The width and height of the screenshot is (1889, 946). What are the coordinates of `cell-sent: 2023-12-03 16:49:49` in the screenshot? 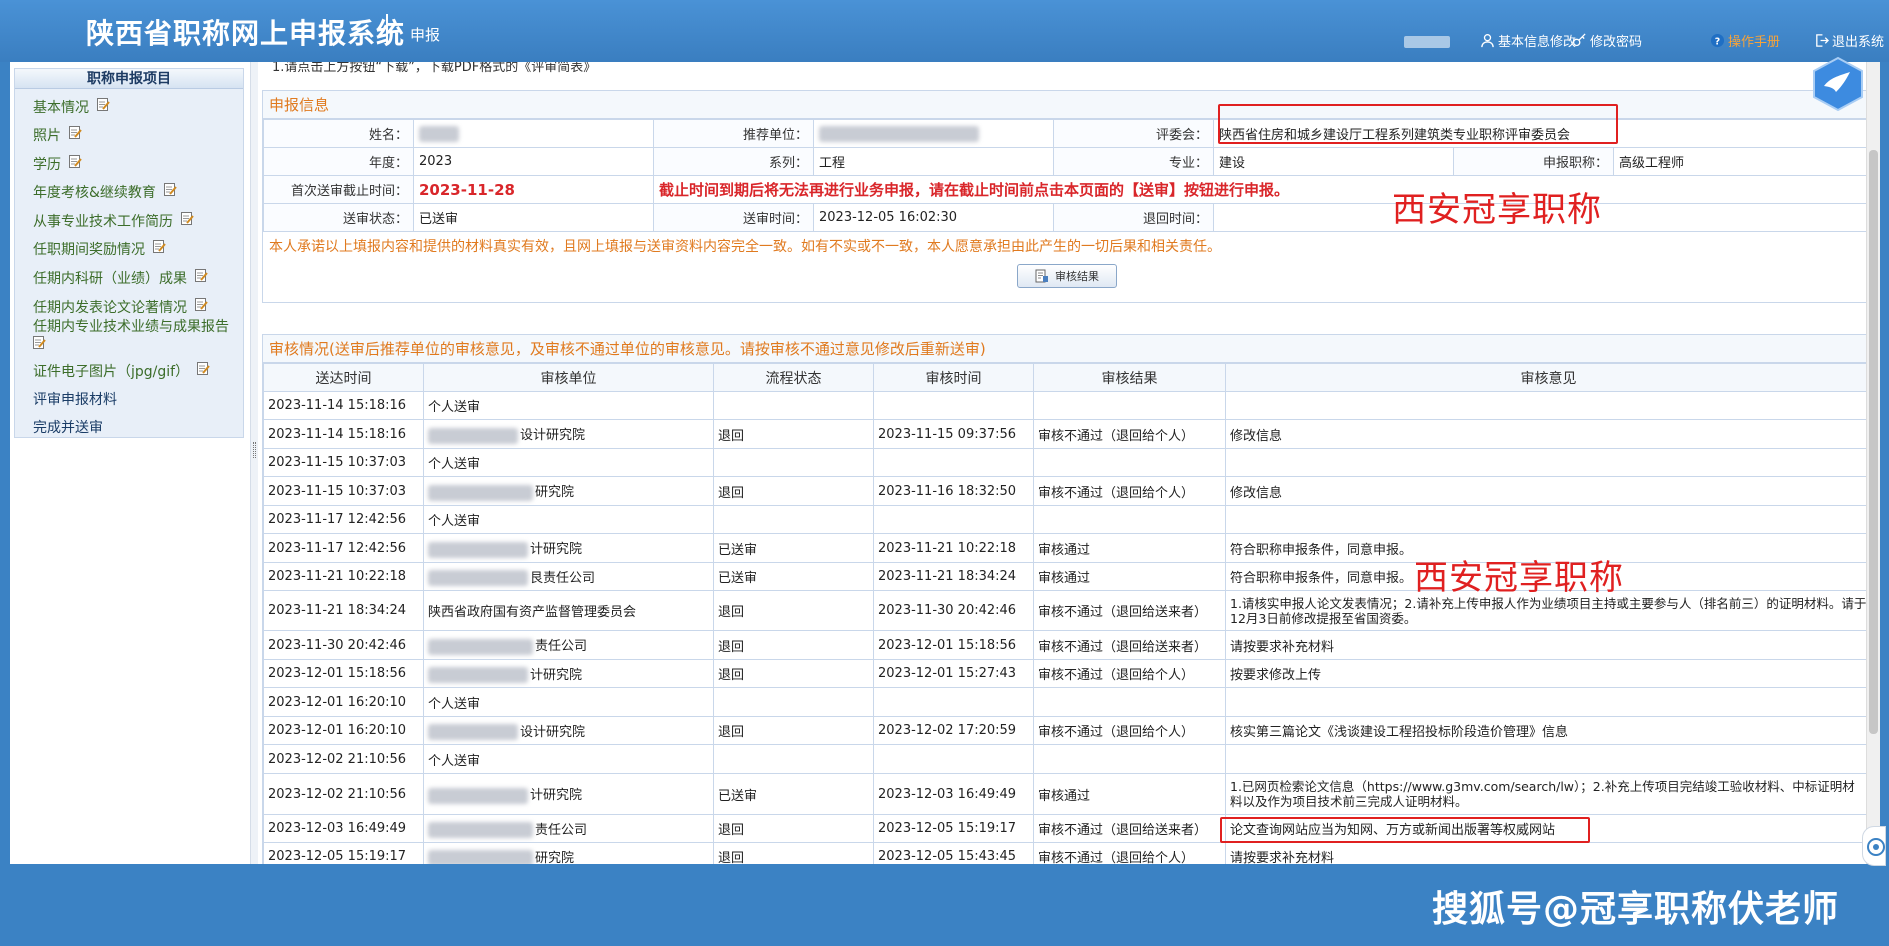 It's located at (343, 828).